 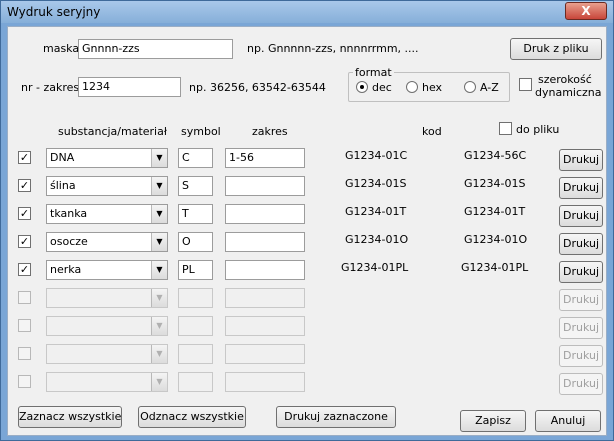 What do you see at coordinates (257, 87) in the screenshot?
I see `range-hint: np. 36256, 63542-63544` at bounding box center [257, 87].